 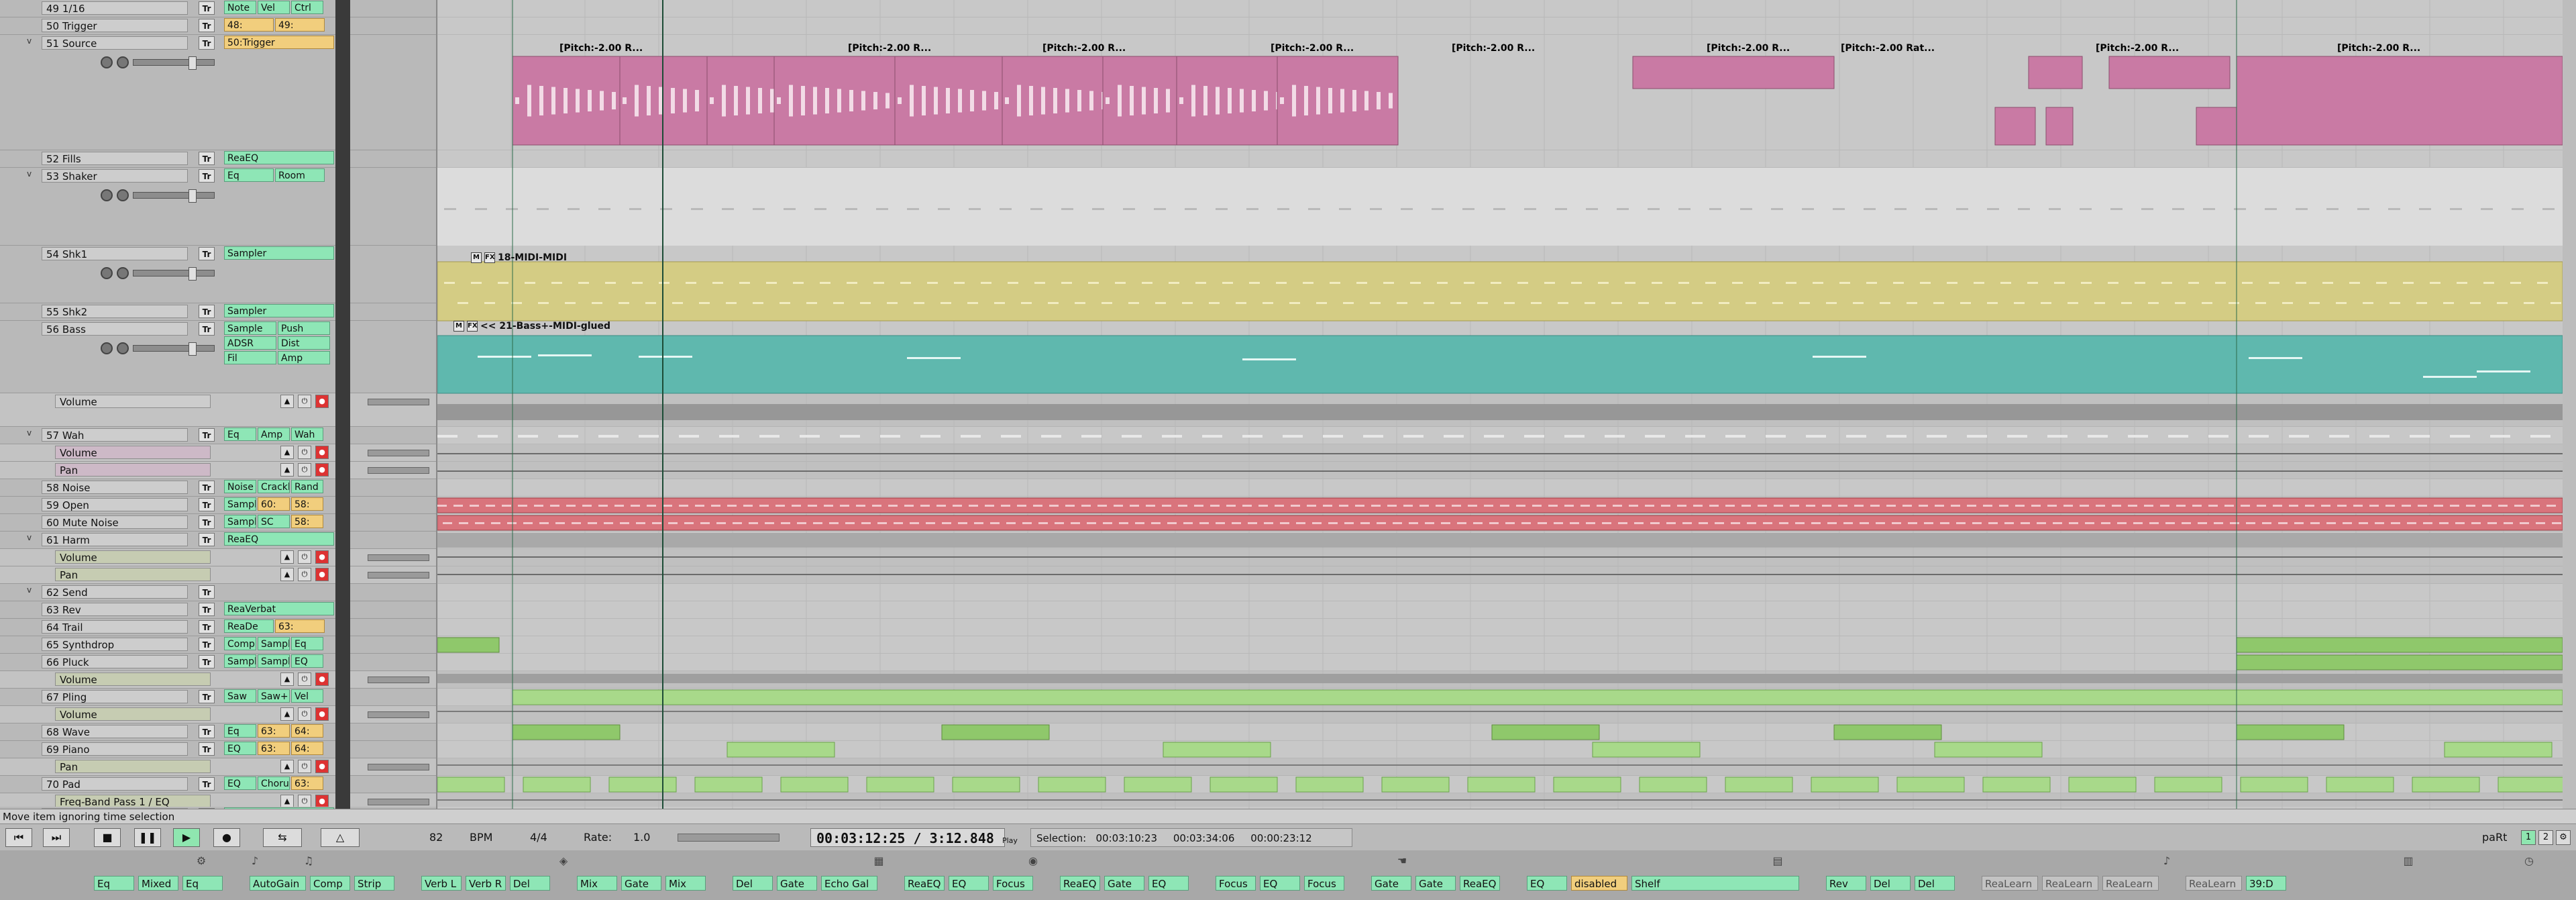 I want to click on fx-slot: Wah, so click(x=307, y=434).